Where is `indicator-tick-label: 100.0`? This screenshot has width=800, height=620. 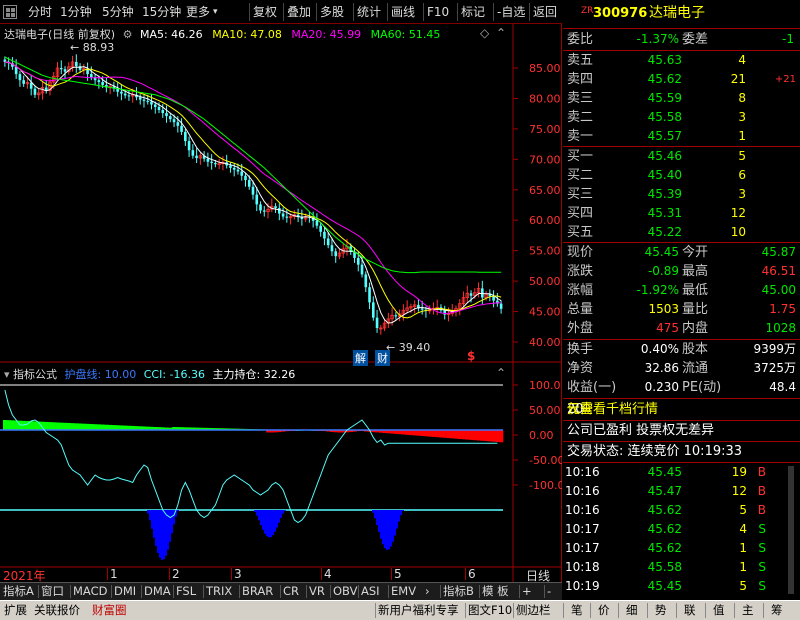
indicator-tick-label: 100.0 is located at coordinates (545, 385).